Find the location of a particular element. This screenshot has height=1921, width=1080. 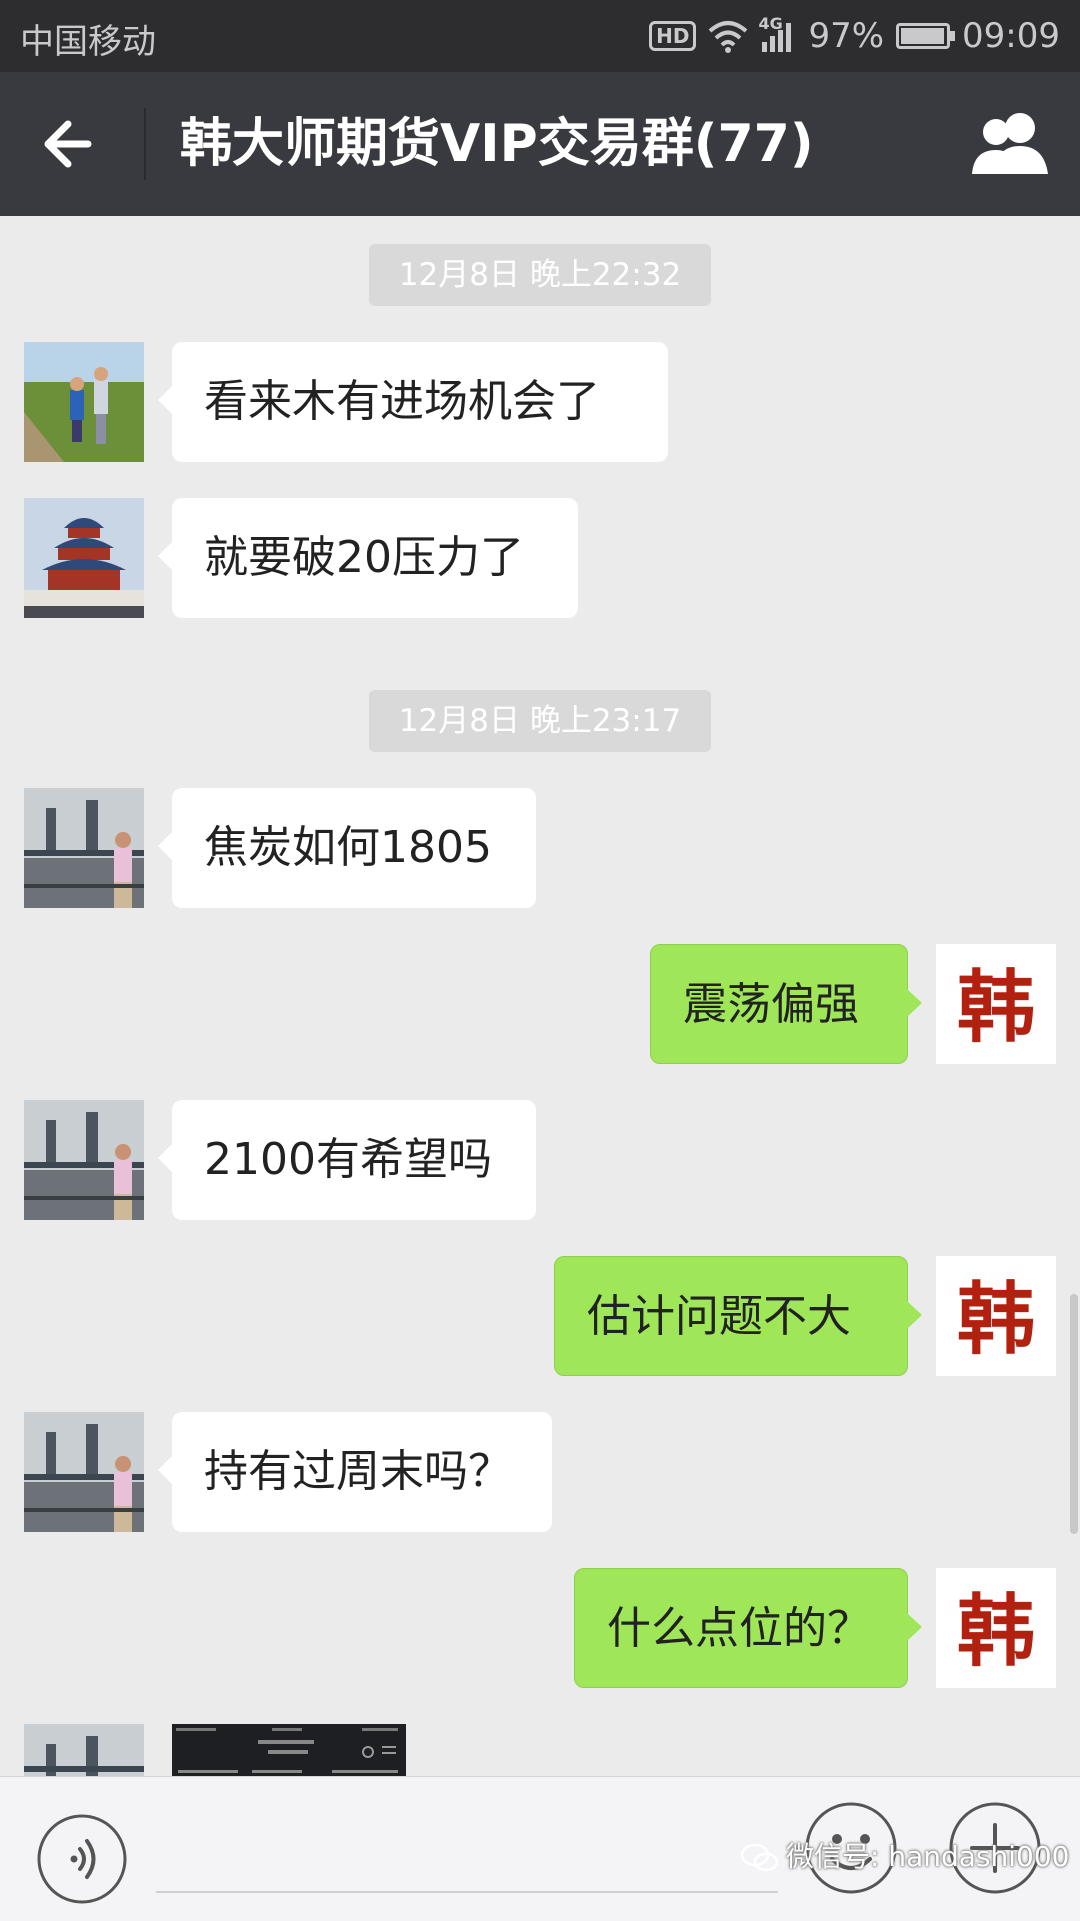

group-title: 韩大师期货VIP交易群(77) is located at coordinates (497, 144).